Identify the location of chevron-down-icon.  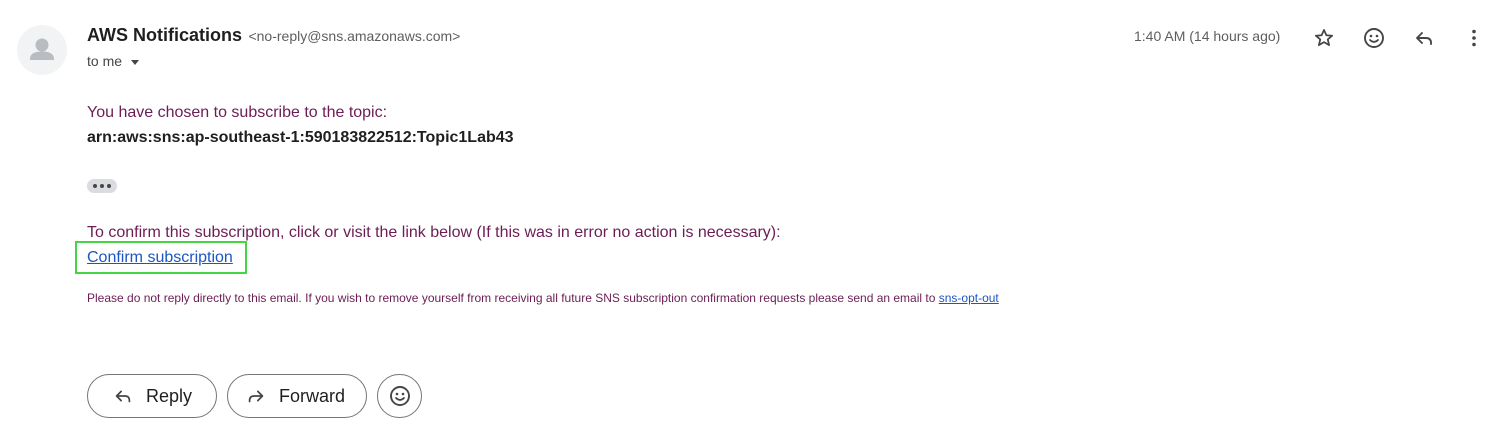
(135, 62).